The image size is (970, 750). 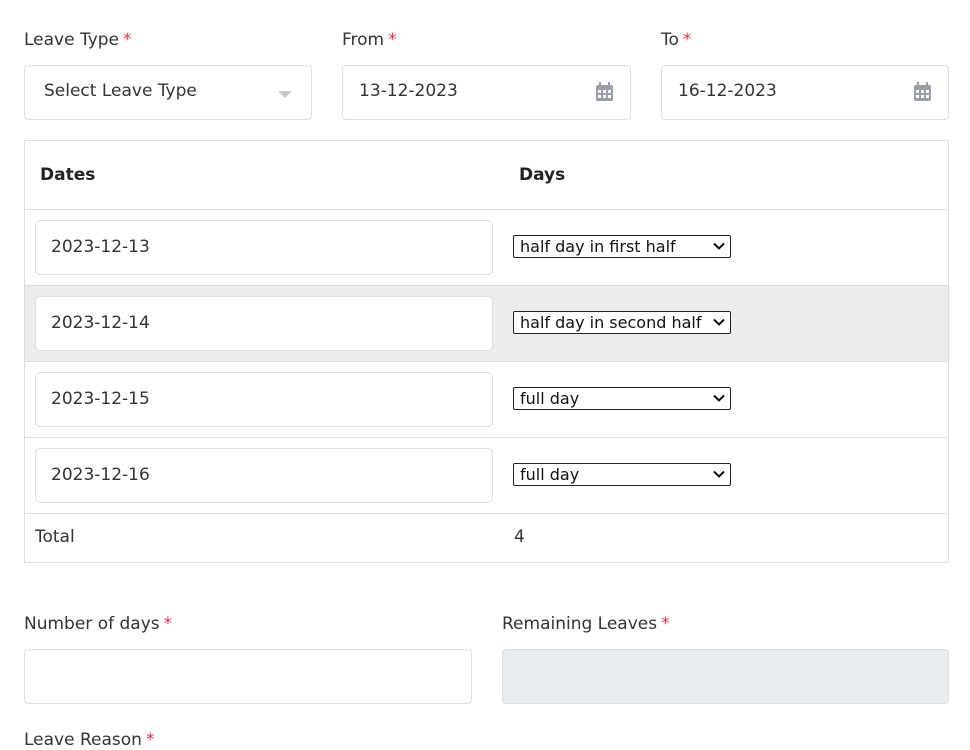 I want to click on table-row: 2023-12-13 half day in first half, so click(x=486, y=247).